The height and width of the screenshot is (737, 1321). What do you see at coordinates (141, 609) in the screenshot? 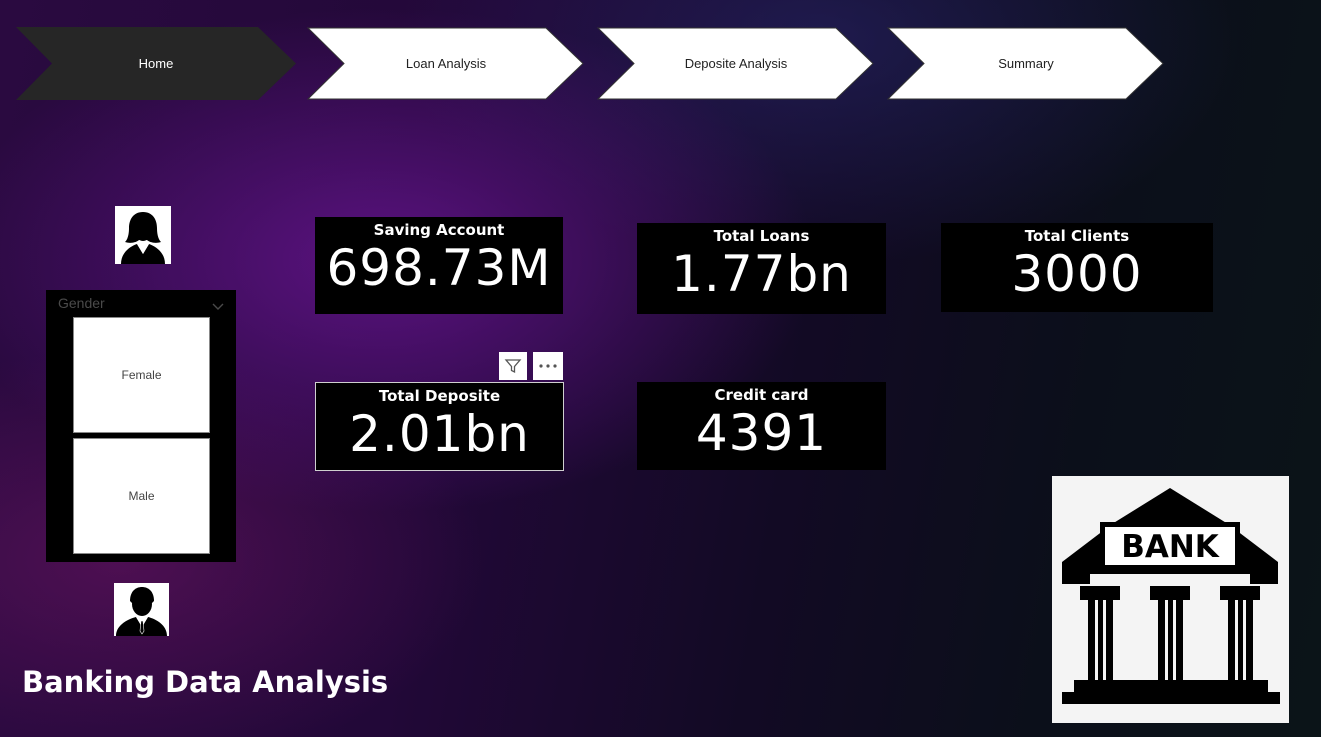
I see `male-avatar-icon` at bounding box center [141, 609].